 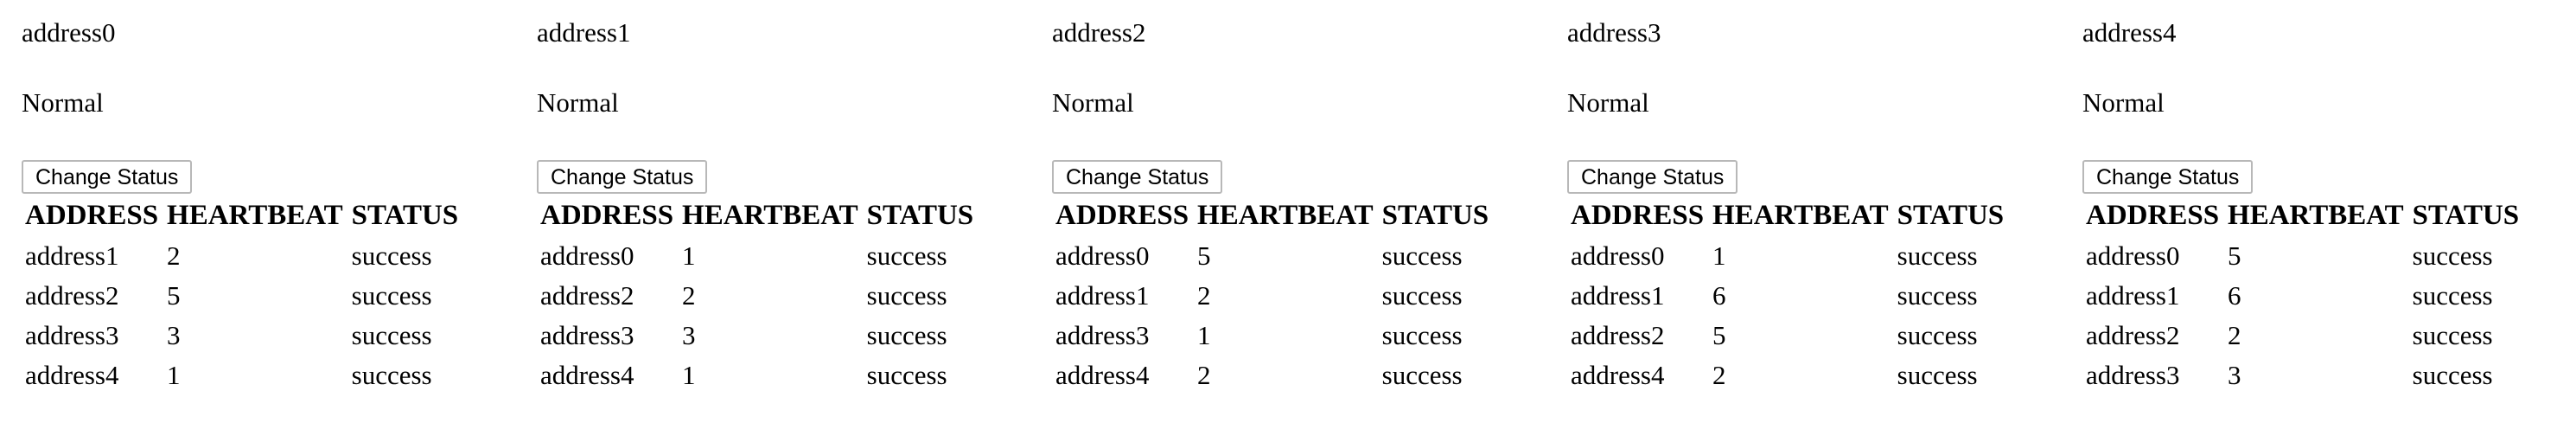 What do you see at coordinates (1788, 336) in the screenshot?
I see `table-row: address2 5 success` at bounding box center [1788, 336].